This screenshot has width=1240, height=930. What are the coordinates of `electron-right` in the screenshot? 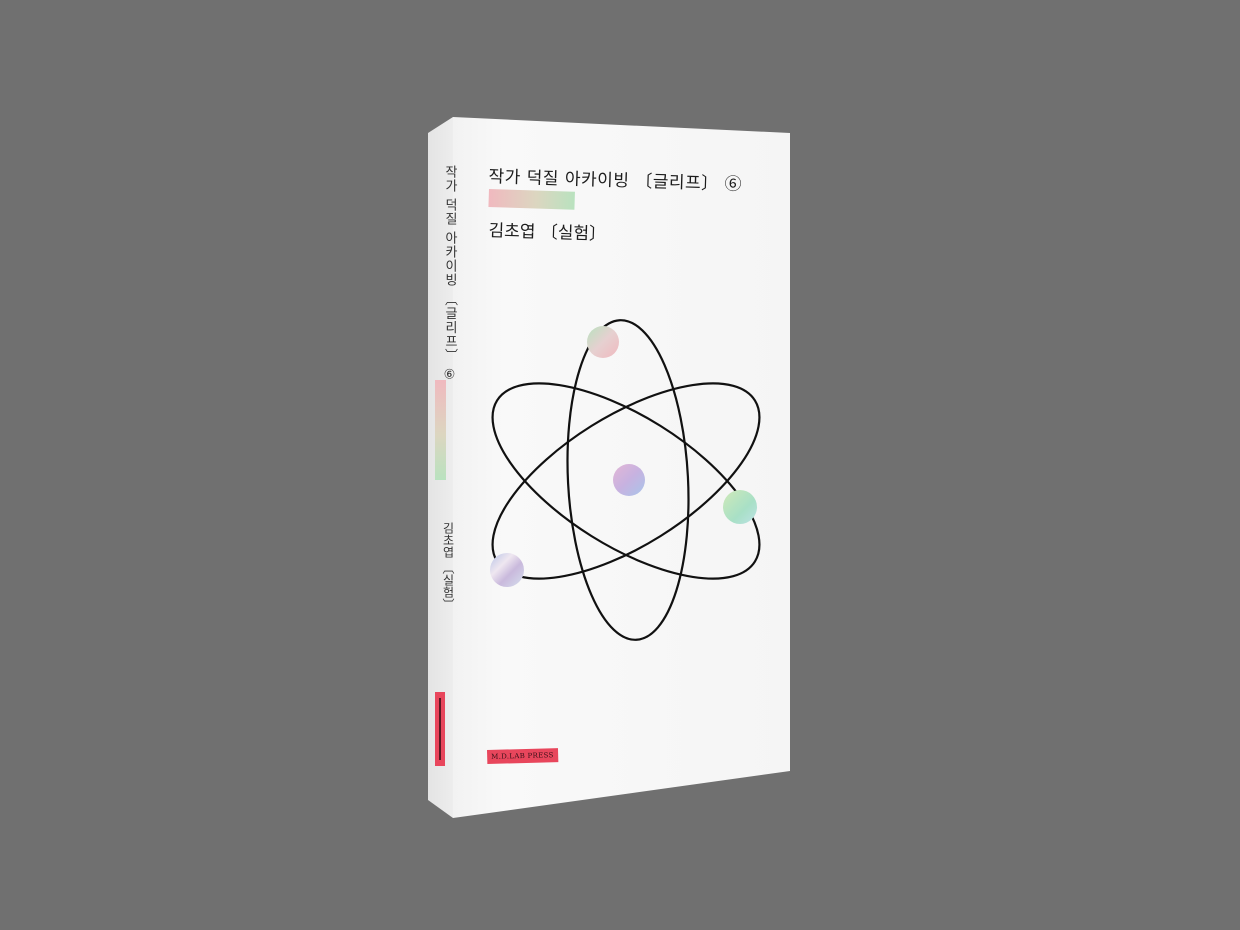 It's located at (740, 507).